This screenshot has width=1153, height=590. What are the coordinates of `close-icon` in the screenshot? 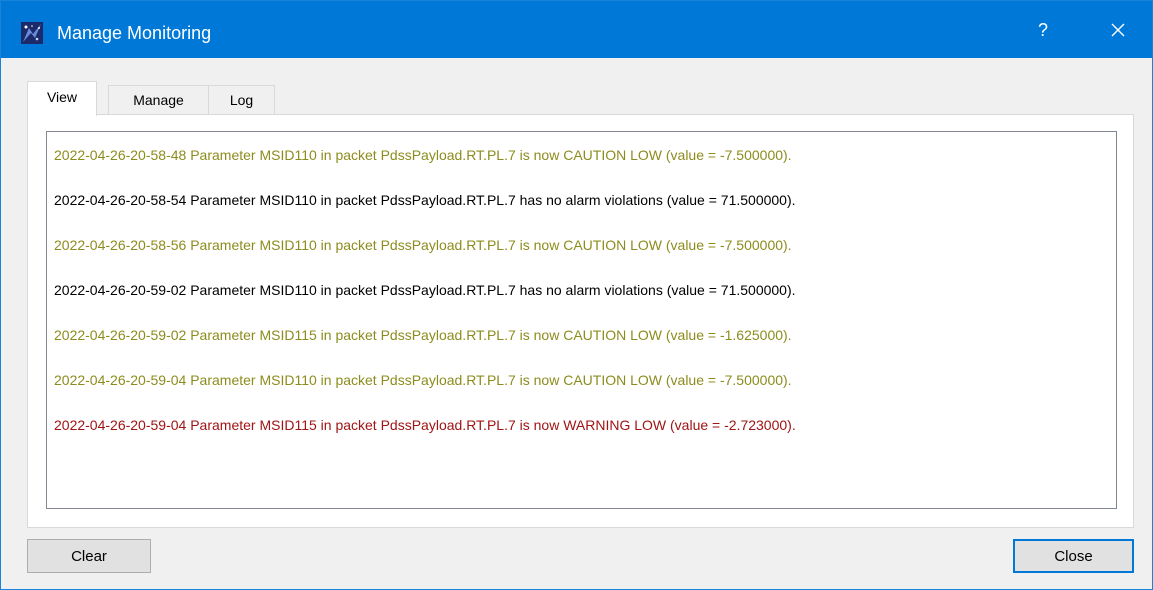 It's located at (1118, 30).